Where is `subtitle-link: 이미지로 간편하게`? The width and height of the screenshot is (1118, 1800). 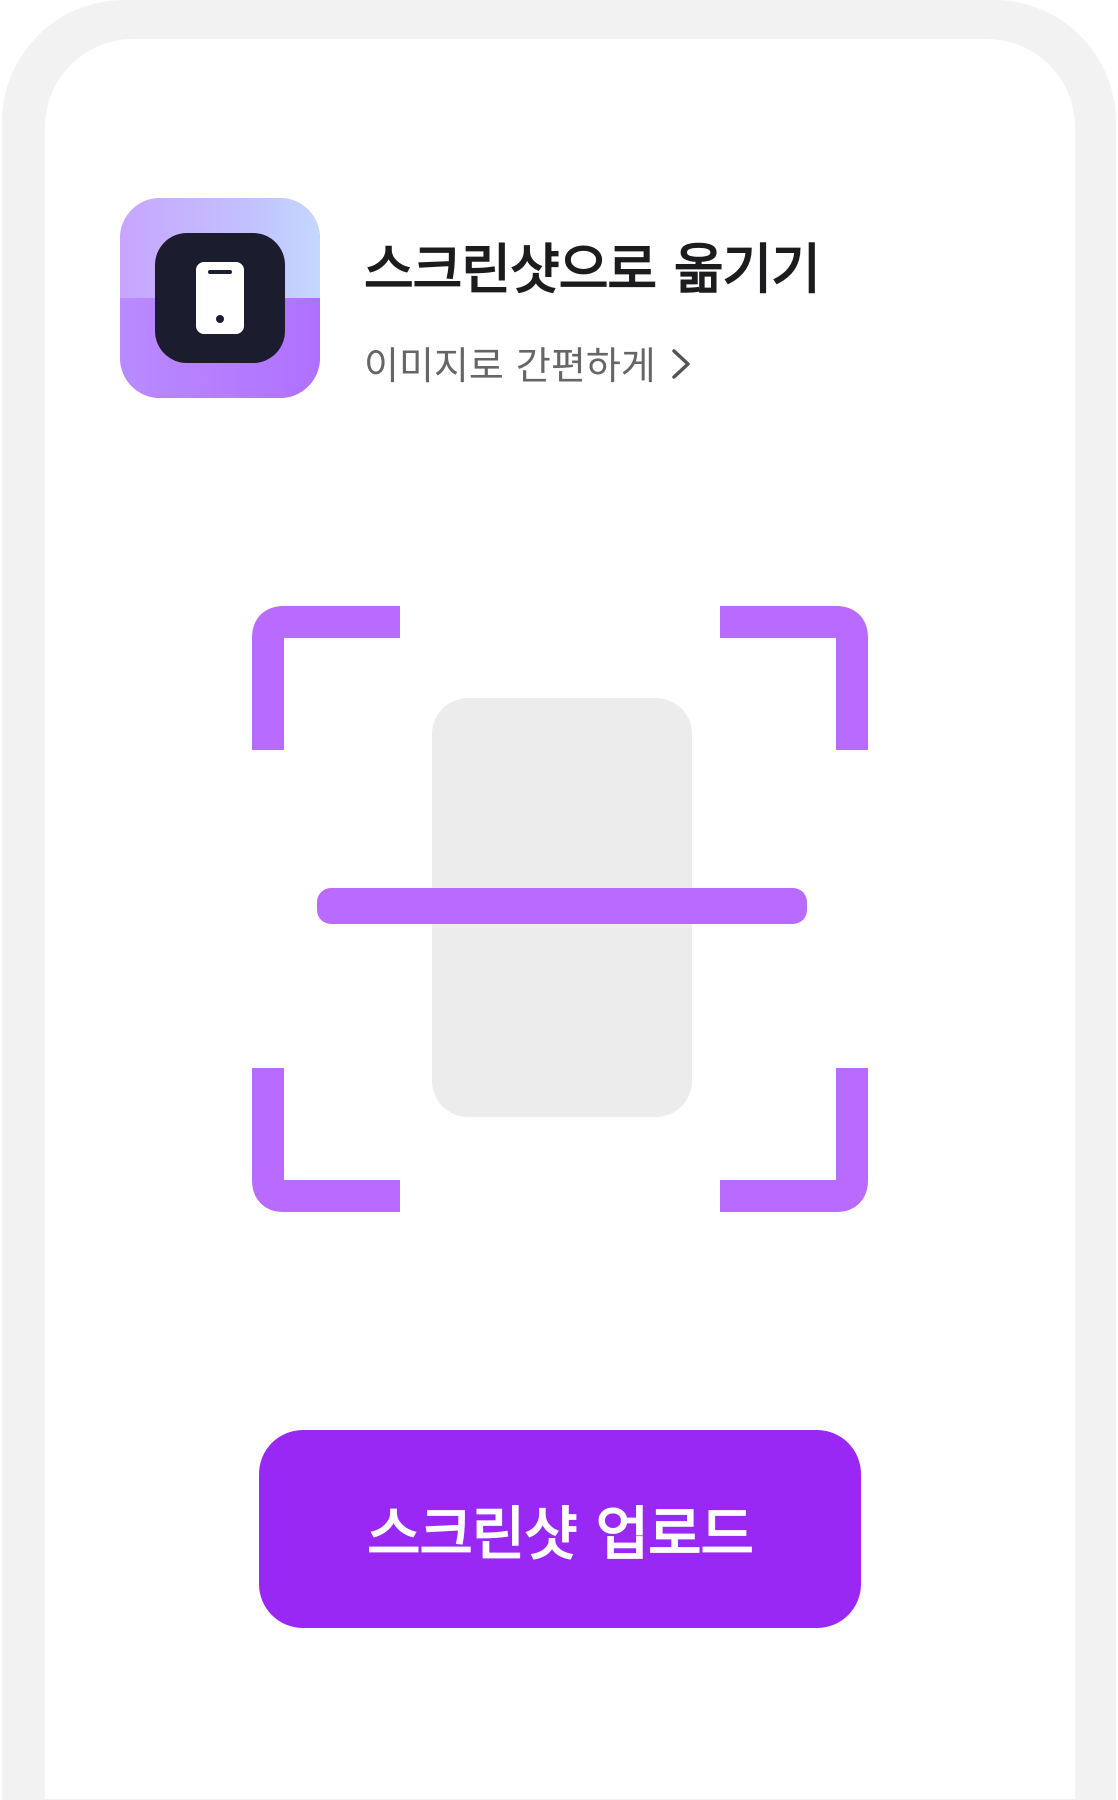
subtitle-link: 이미지로 간편하게 is located at coordinates (530, 362).